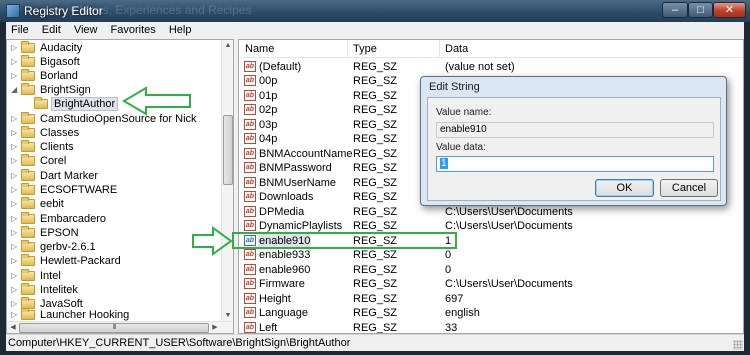 This screenshot has width=750, height=355. I want to click on tree-item-launcher-hooking: ▷ Launcher Hooking, so click(113, 315).